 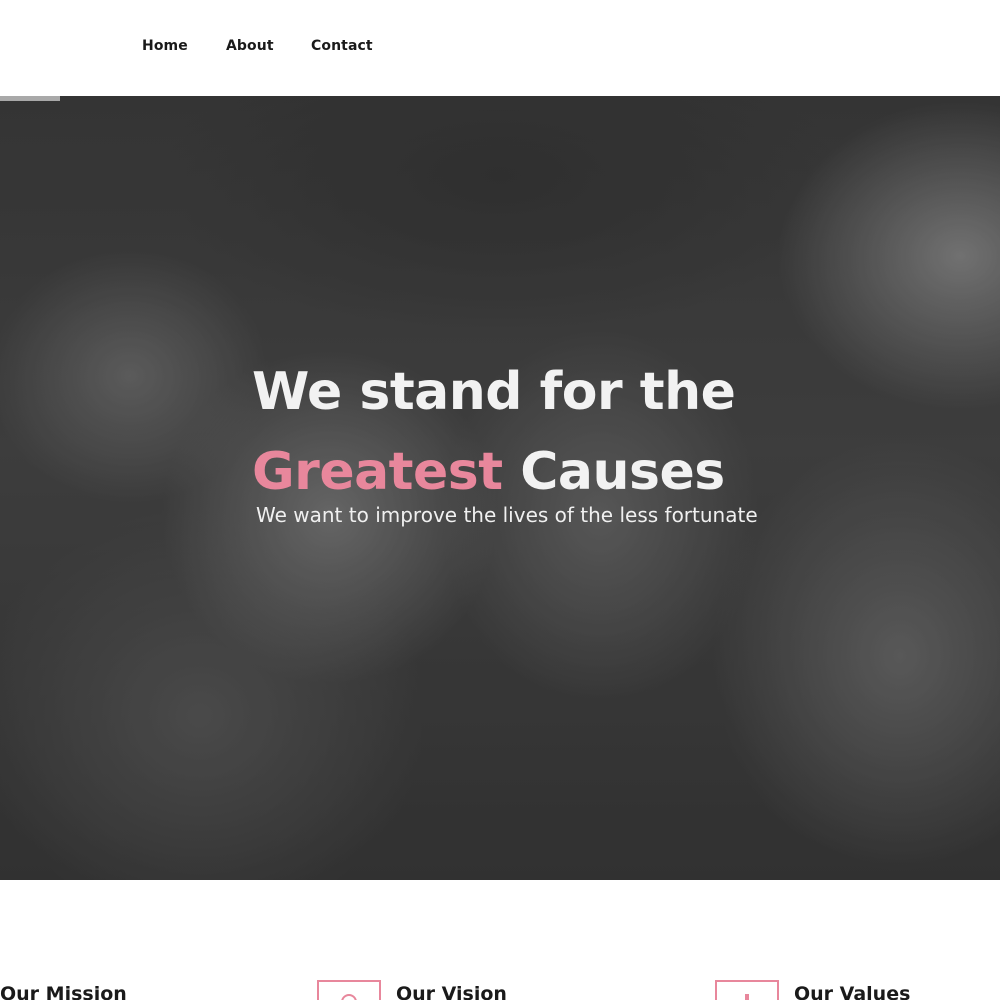 What do you see at coordinates (250, 46) in the screenshot?
I see `nav-about-link: About` at bounding box center [250, 46].